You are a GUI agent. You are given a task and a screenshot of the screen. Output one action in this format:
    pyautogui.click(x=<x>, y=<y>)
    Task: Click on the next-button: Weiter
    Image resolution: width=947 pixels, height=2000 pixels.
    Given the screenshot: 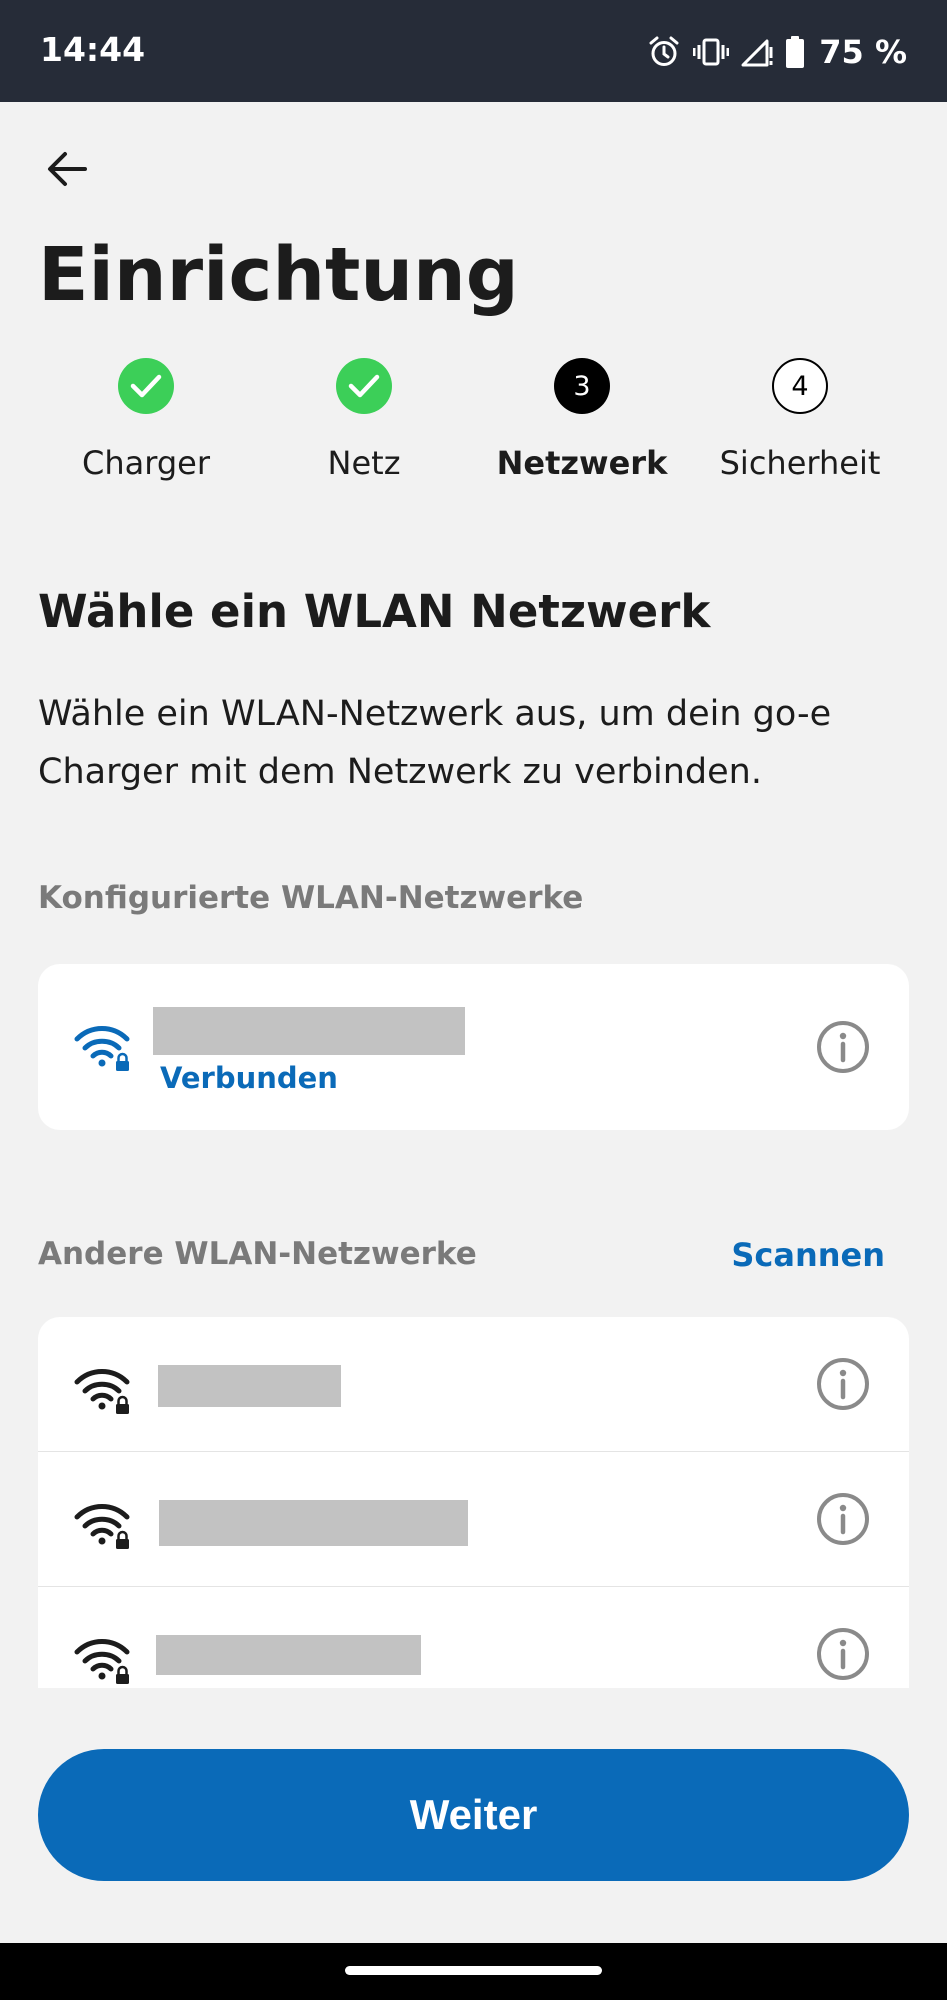 What is the action you would take?
    pyautogui.click(x=473, y=1815)
    